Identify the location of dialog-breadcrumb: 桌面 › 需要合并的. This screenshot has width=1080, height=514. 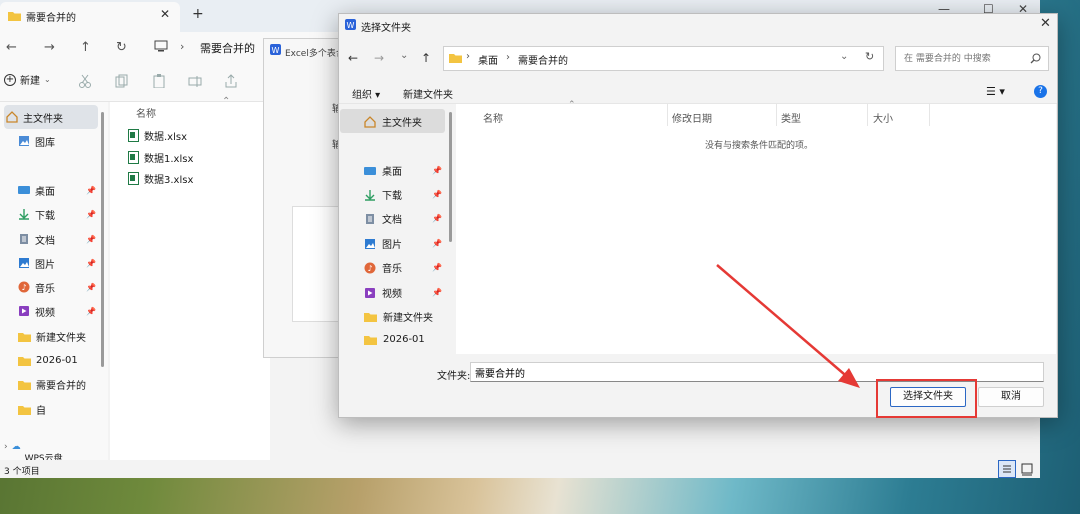
(523, 59).